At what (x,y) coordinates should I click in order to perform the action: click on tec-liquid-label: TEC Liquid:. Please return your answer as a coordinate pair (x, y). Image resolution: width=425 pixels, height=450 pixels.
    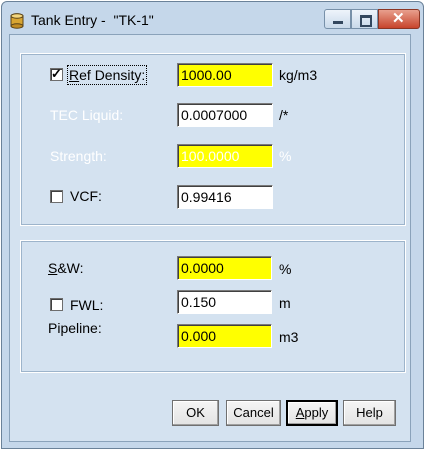
    Looking at the image, I should click on (87, 115).